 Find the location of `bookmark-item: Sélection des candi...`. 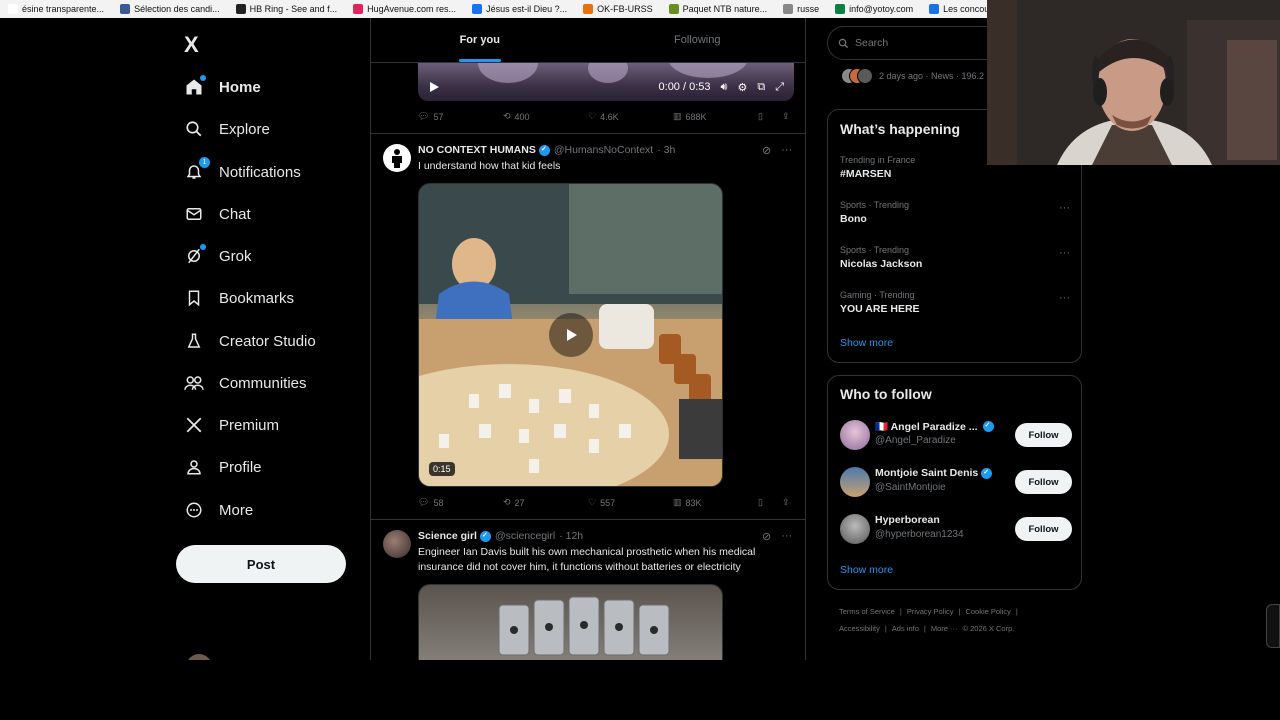

bookmark-item: Sélection des candi... is located at coordinates (170, 9).